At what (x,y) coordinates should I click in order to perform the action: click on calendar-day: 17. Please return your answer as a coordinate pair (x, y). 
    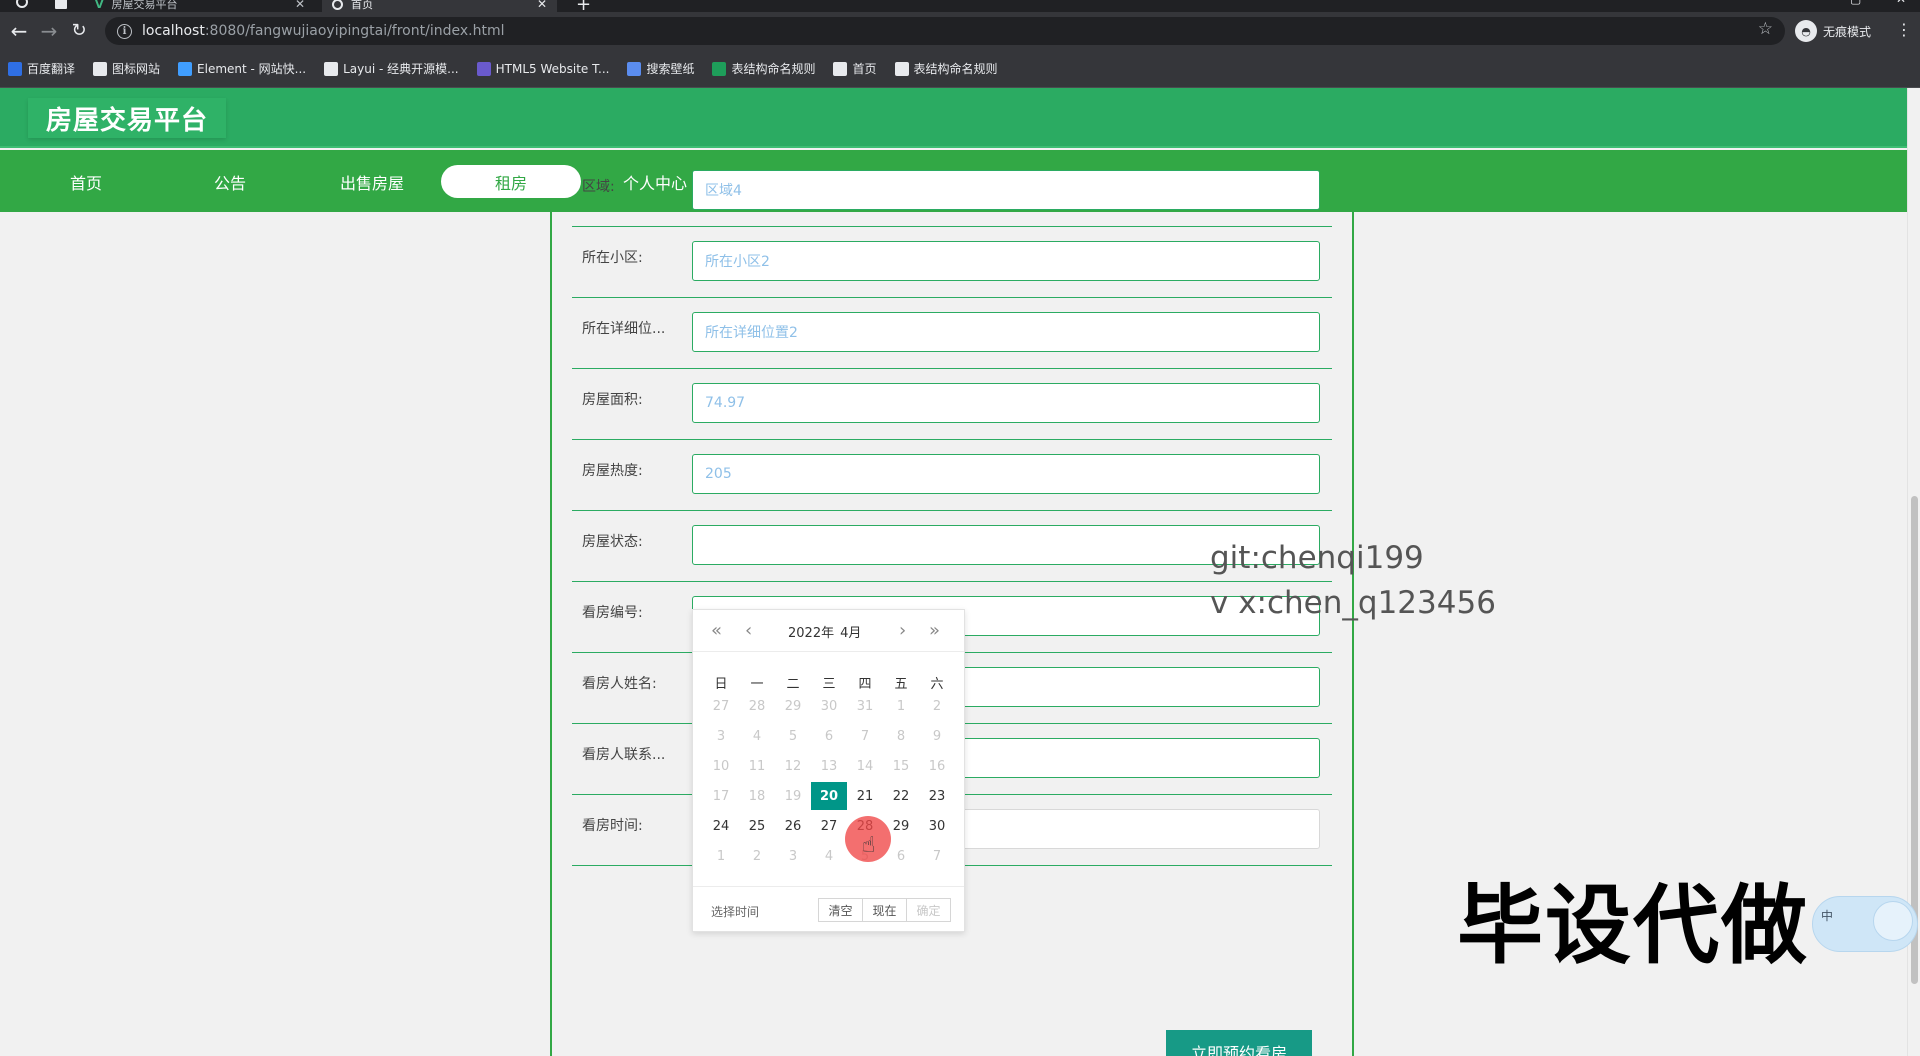
    Looking at the image, I should click on (721, 796).